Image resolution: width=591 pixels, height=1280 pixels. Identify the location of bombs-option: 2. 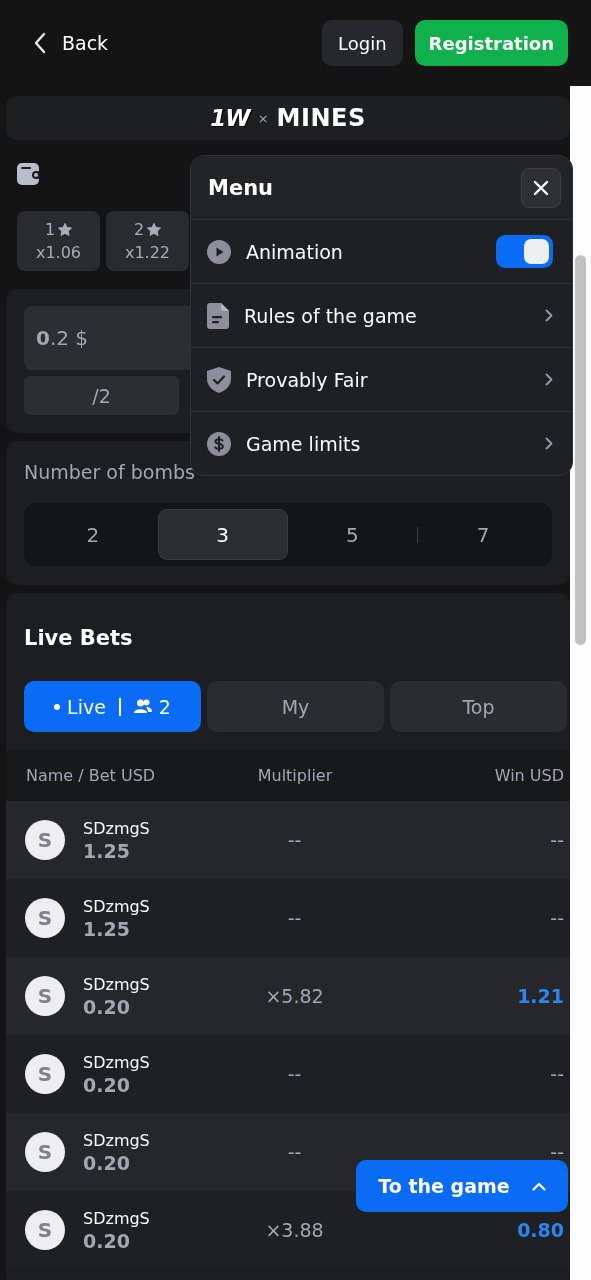
(93, 534).